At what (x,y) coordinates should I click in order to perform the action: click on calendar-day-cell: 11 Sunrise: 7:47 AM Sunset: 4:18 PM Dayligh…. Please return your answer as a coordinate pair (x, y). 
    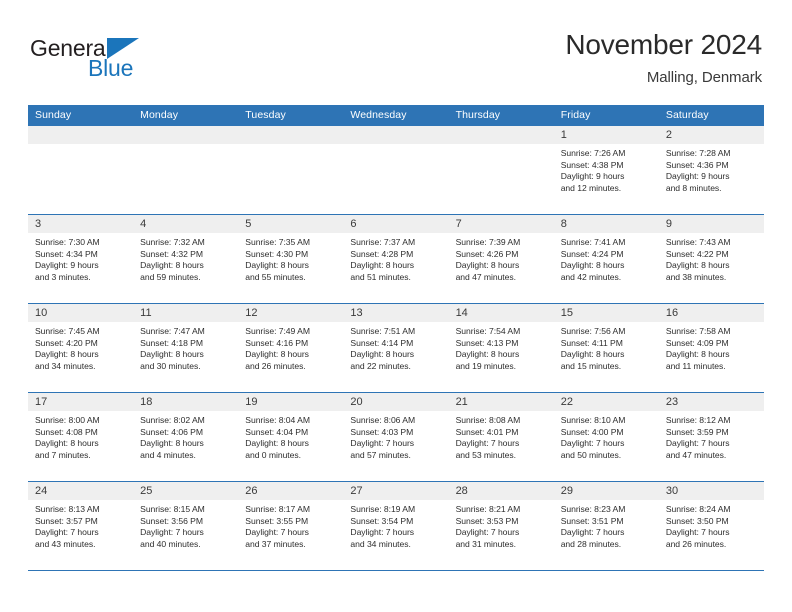
    Looking at the image, I should click on (186, 348).